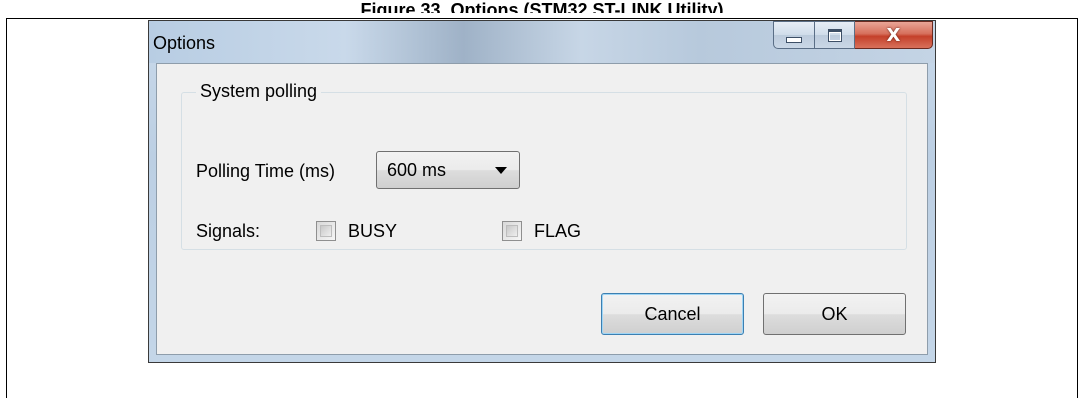  What do you see at coordinates (672, 314) in the screenshot?
I see `cancel-button: Cancel` at bounding box center [672, 314].